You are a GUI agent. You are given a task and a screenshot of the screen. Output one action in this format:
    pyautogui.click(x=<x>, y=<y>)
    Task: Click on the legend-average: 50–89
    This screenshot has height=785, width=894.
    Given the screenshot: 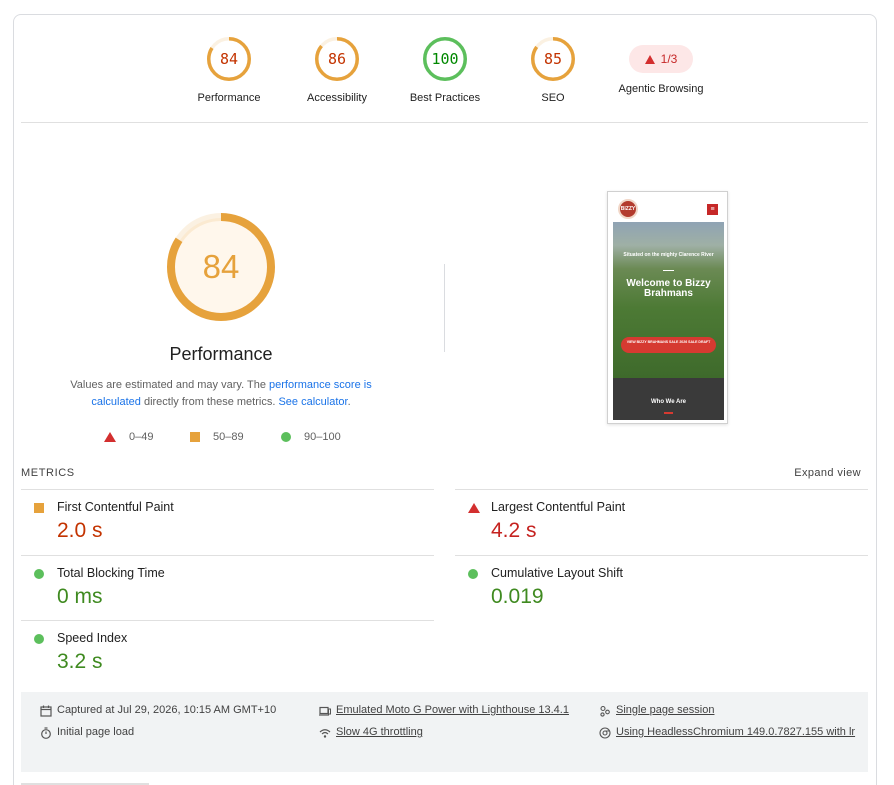 What is the action you would take?
    pyautogui.click(x=217, y=437)
    